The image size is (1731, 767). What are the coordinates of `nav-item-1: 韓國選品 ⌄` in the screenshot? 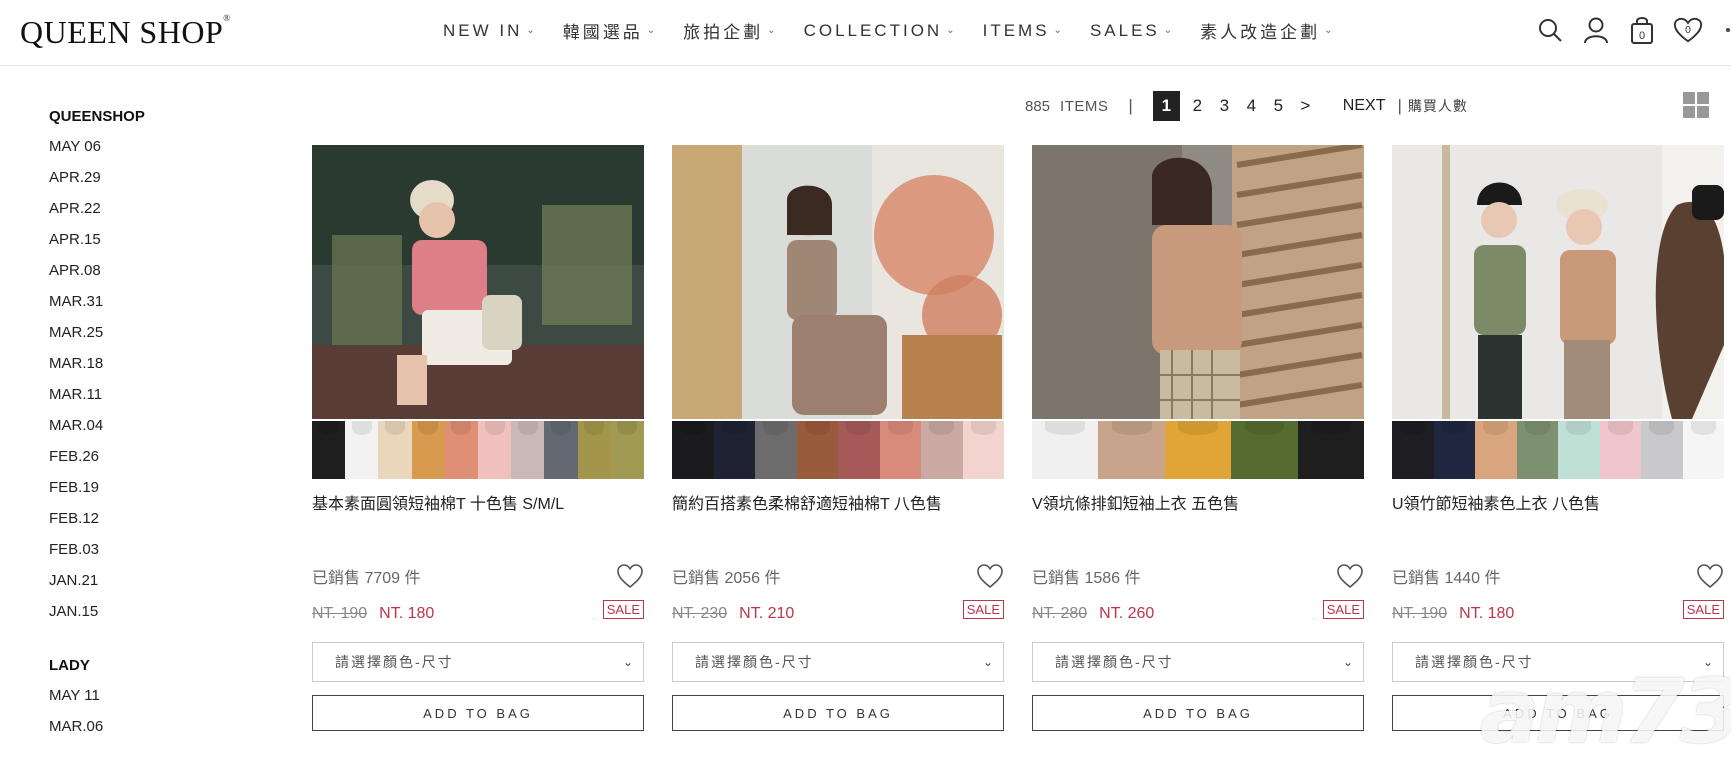 It's located at (609, 30).